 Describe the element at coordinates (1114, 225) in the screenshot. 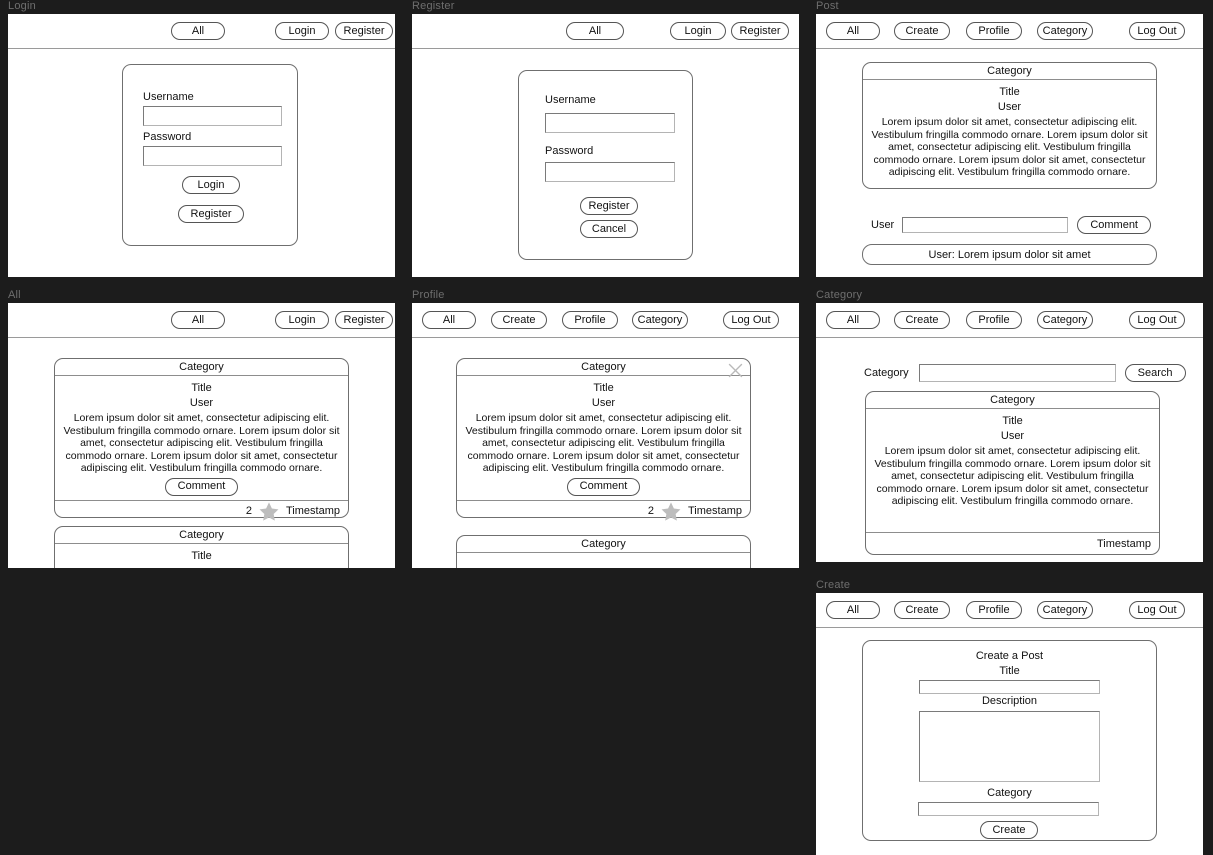

I see `comment-submit-button: Comment` at that location.